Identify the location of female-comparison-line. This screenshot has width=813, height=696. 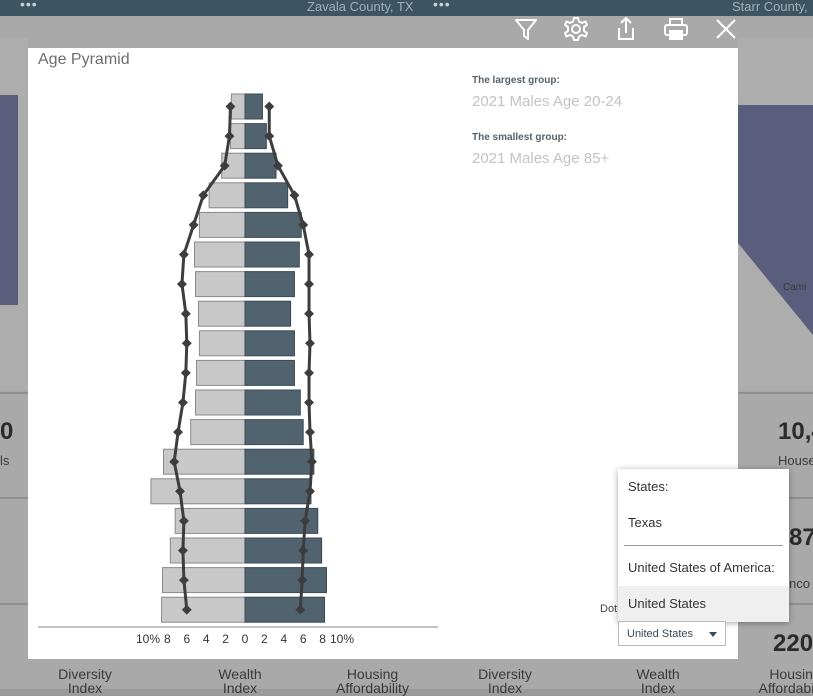
(202, 358).